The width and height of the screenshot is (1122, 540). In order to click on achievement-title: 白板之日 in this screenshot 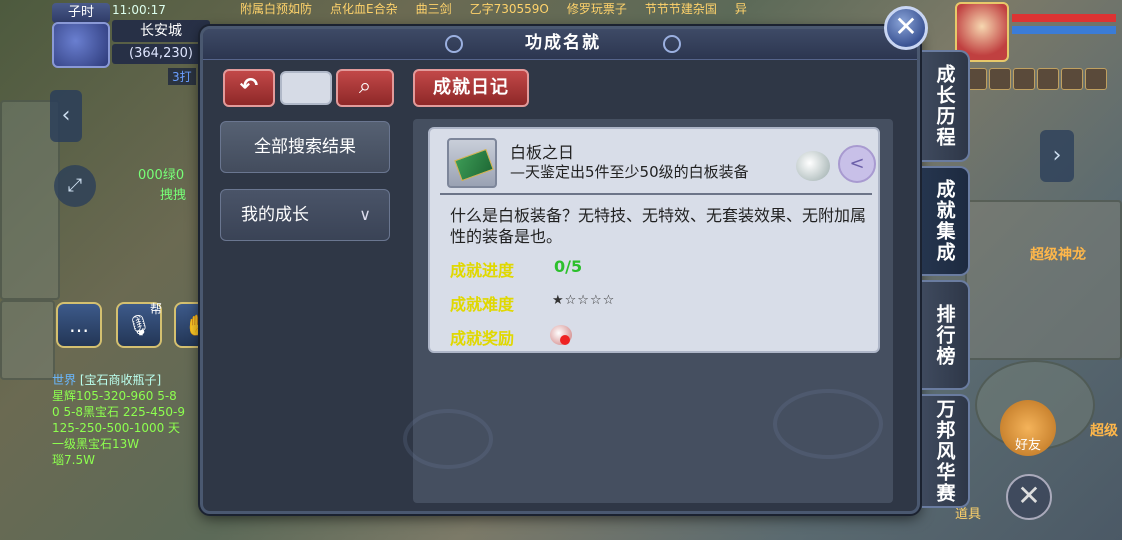, I will do `click(542, 152)`.